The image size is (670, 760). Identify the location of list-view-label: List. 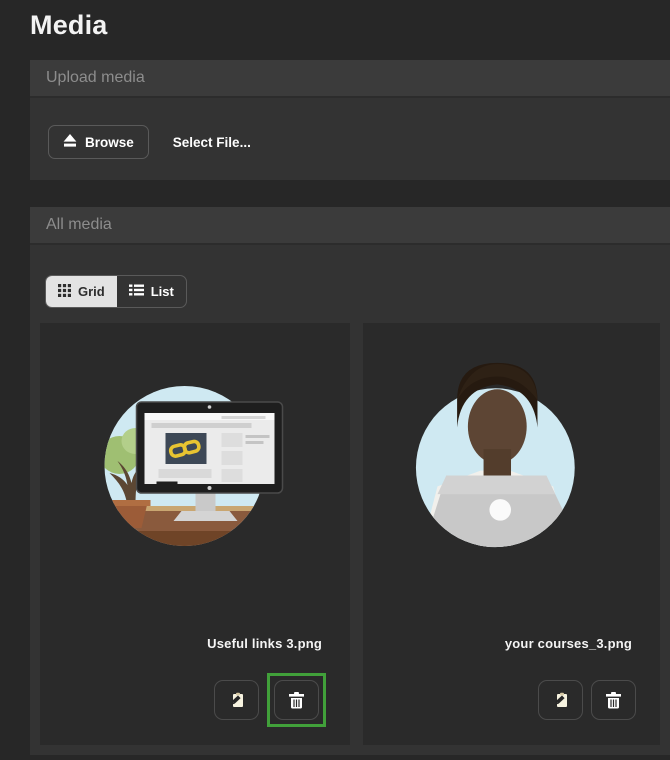
(162, 291).